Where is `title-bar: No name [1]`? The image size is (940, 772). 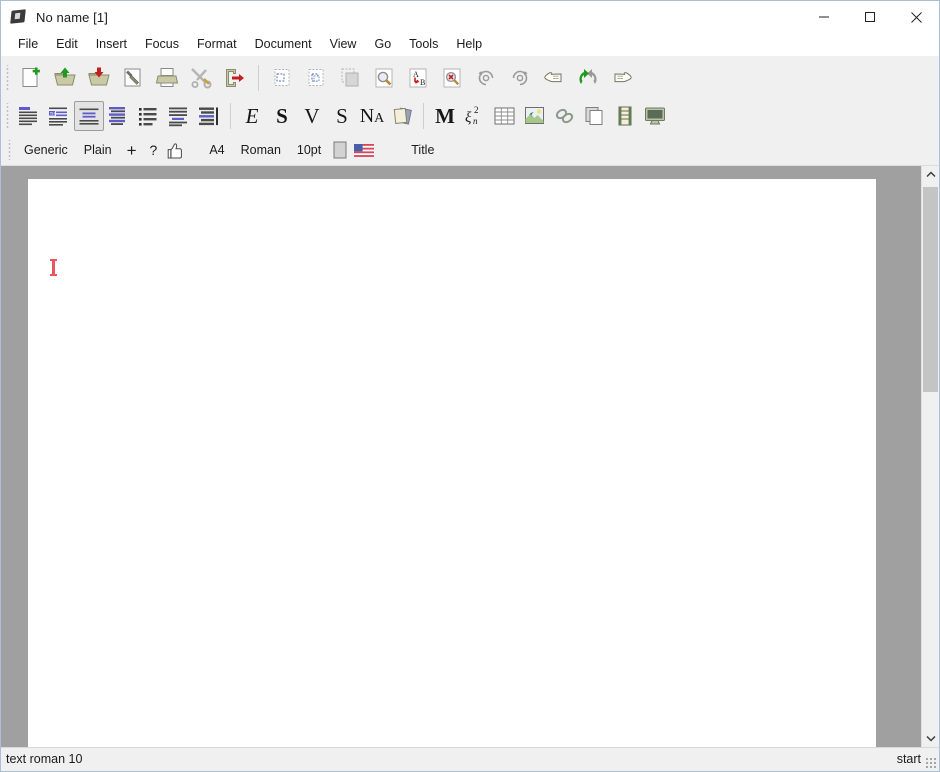
title-bar: No name [1] is located at coordinates (470, 17).